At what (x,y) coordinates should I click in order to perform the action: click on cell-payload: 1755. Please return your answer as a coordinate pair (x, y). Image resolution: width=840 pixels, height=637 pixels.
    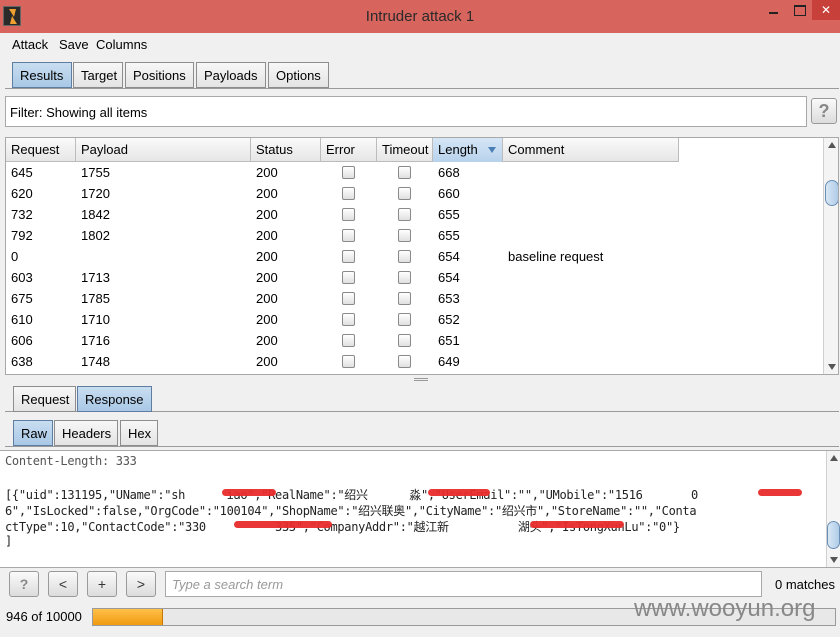
    Looking at the image, I should click on (95, 172).